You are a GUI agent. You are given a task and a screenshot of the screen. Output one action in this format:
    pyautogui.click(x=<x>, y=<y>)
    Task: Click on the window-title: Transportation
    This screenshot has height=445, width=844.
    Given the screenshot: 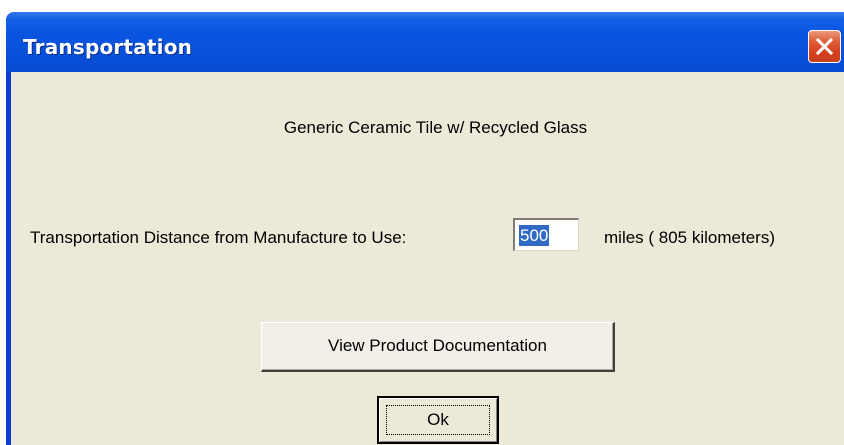 What is the action you would take?
    pyautogui.click(x=108, y=47)
    